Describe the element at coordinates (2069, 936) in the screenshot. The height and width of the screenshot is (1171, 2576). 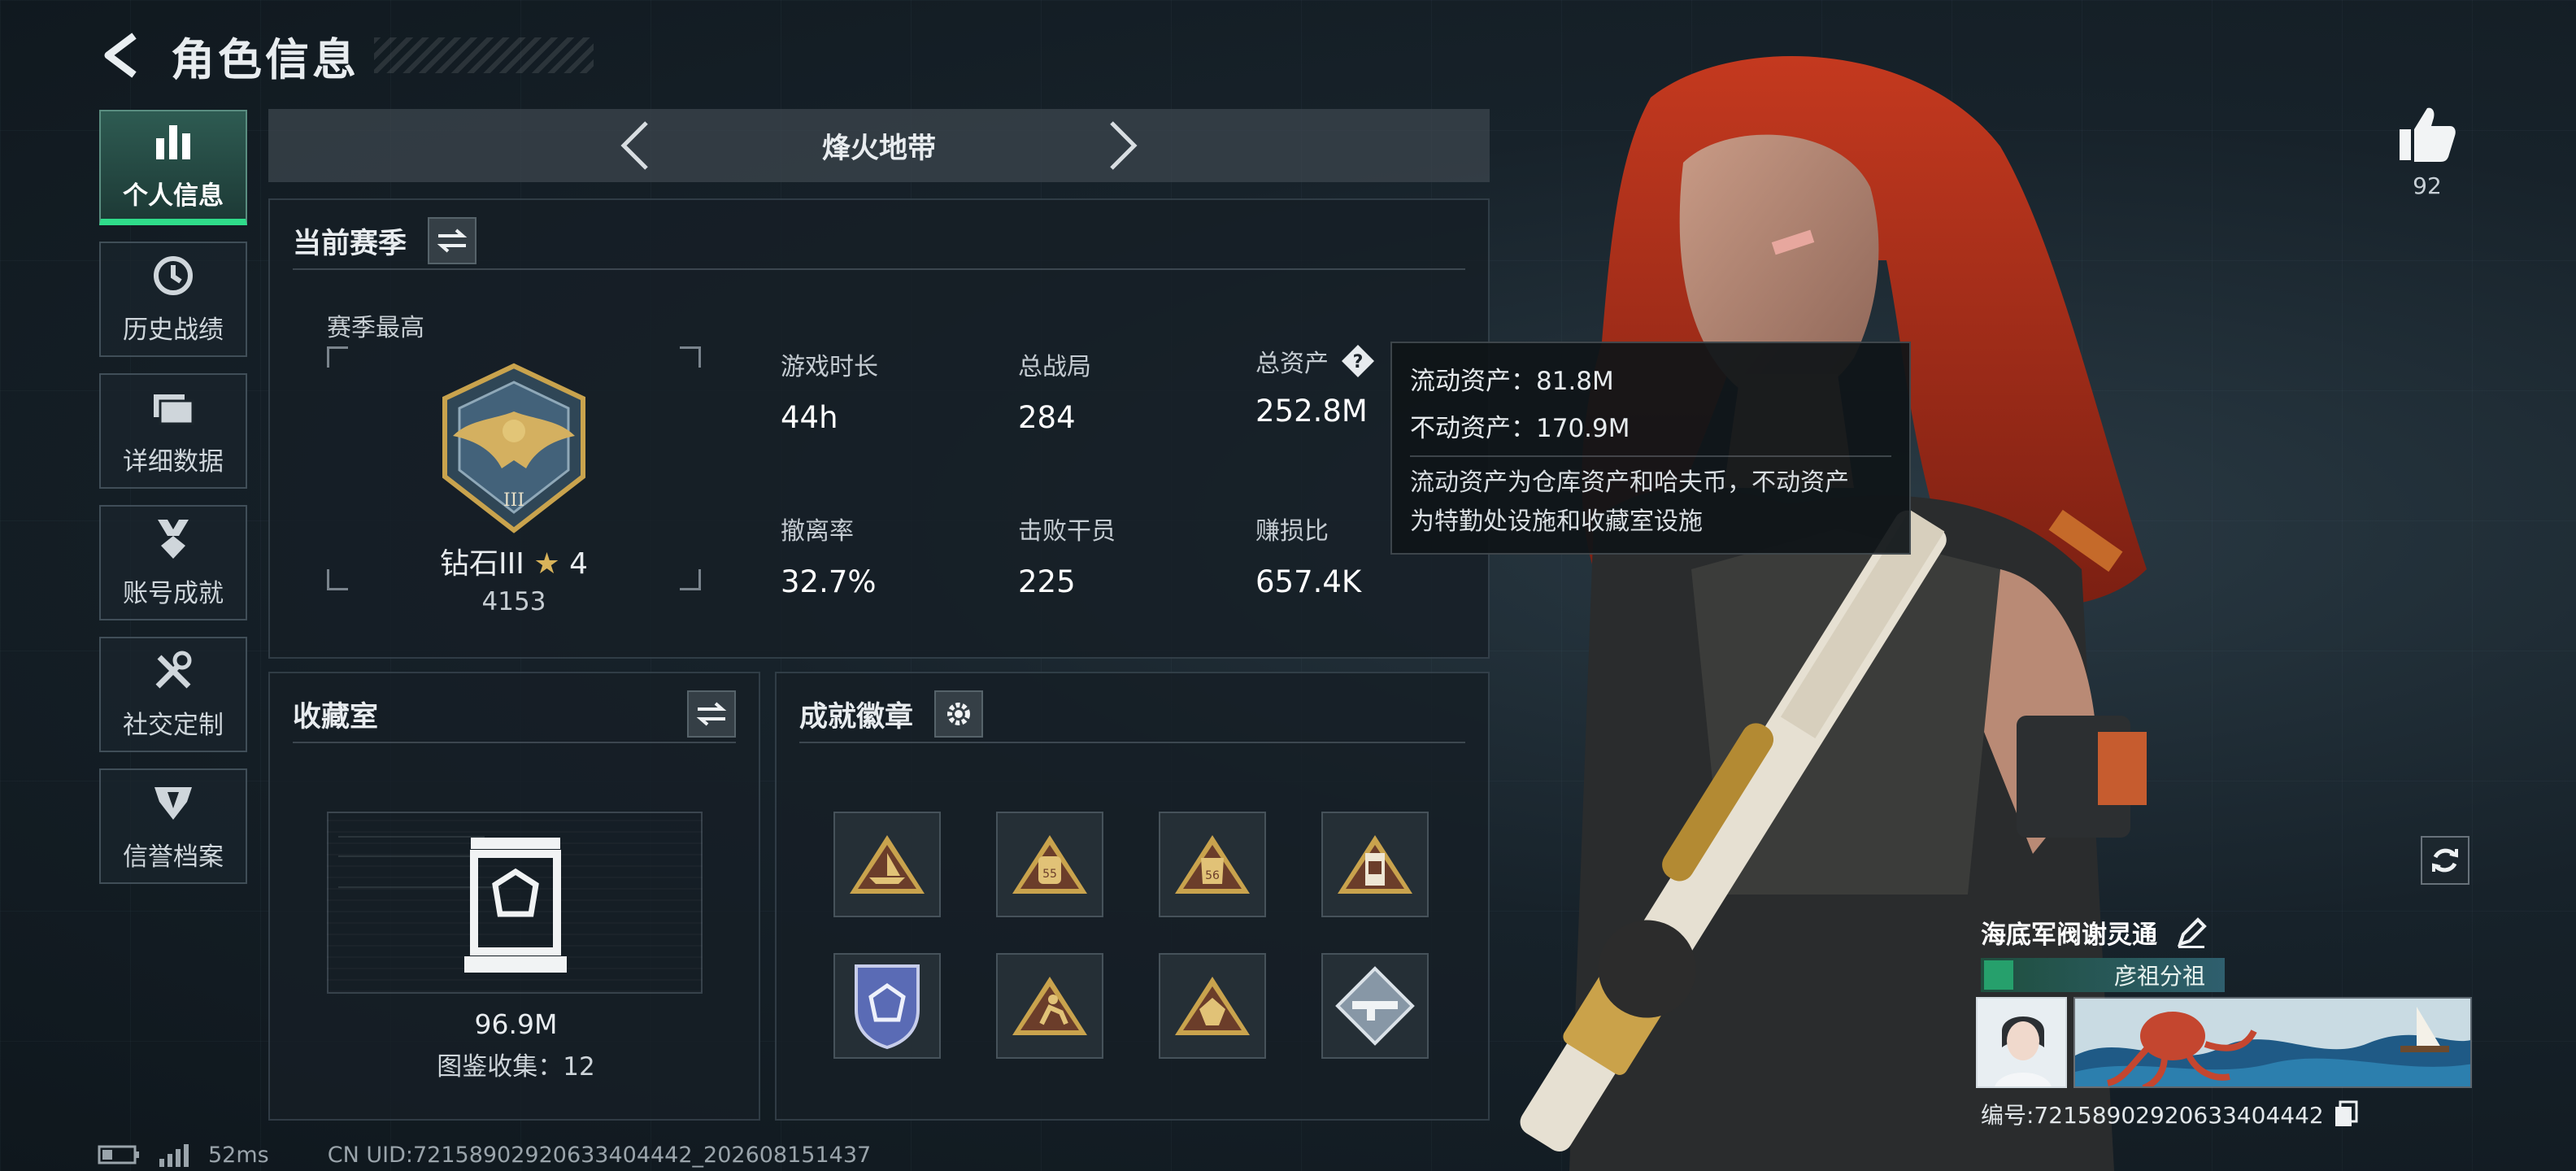
I see `player-name: 海底军阀谢灵通` at that location.